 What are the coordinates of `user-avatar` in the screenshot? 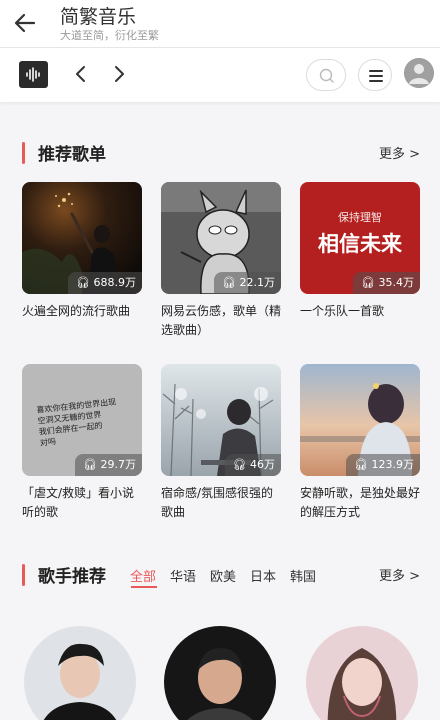 It's located at (419, 73).